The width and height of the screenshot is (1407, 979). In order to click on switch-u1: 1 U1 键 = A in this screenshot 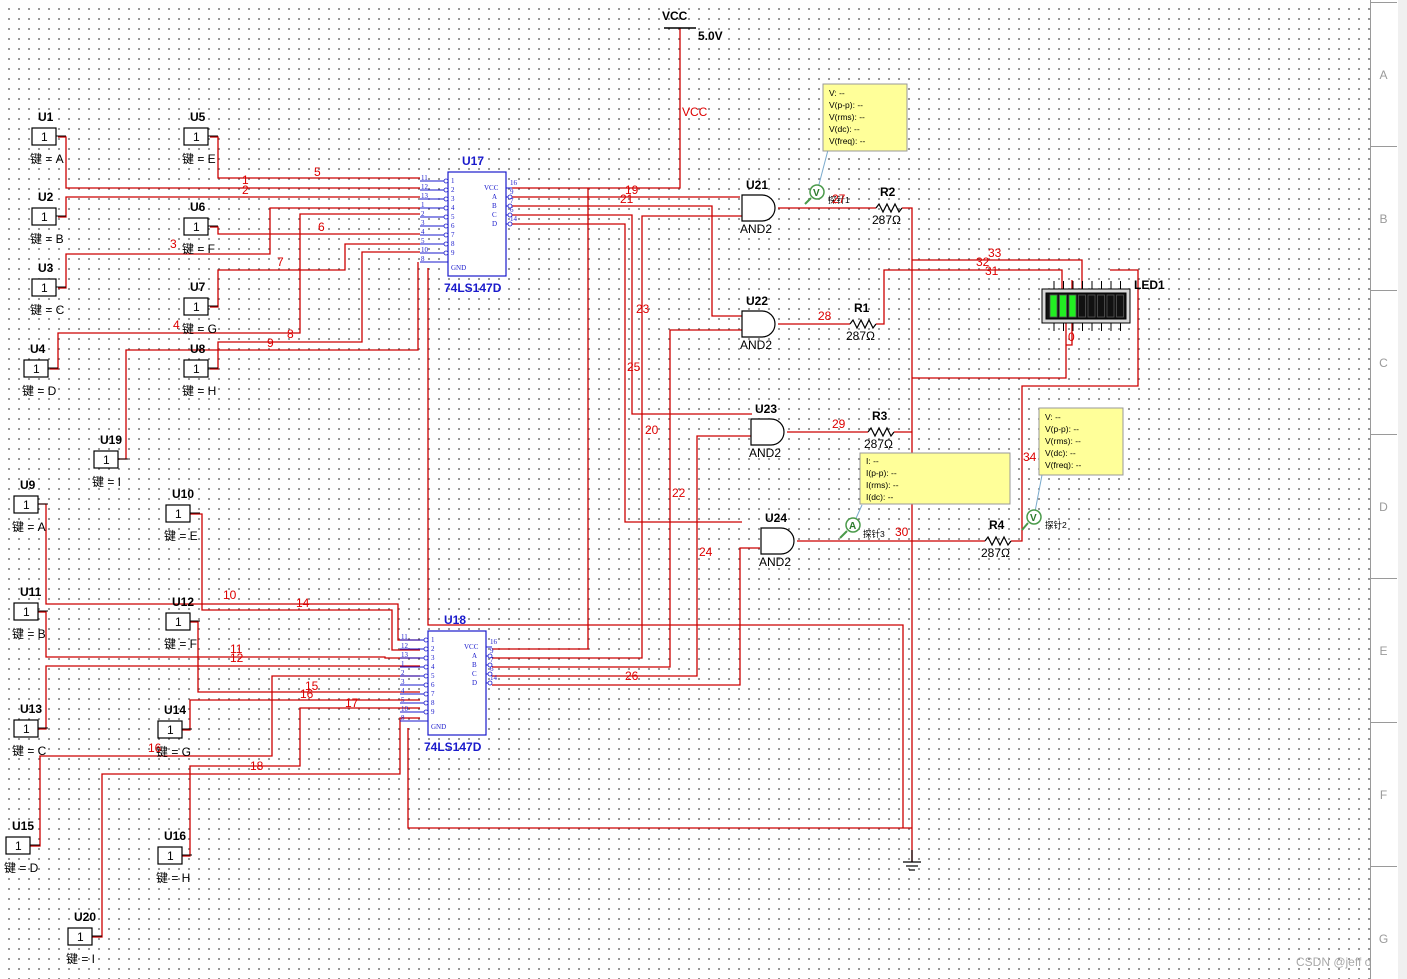, I will do `click(48, 138)`.